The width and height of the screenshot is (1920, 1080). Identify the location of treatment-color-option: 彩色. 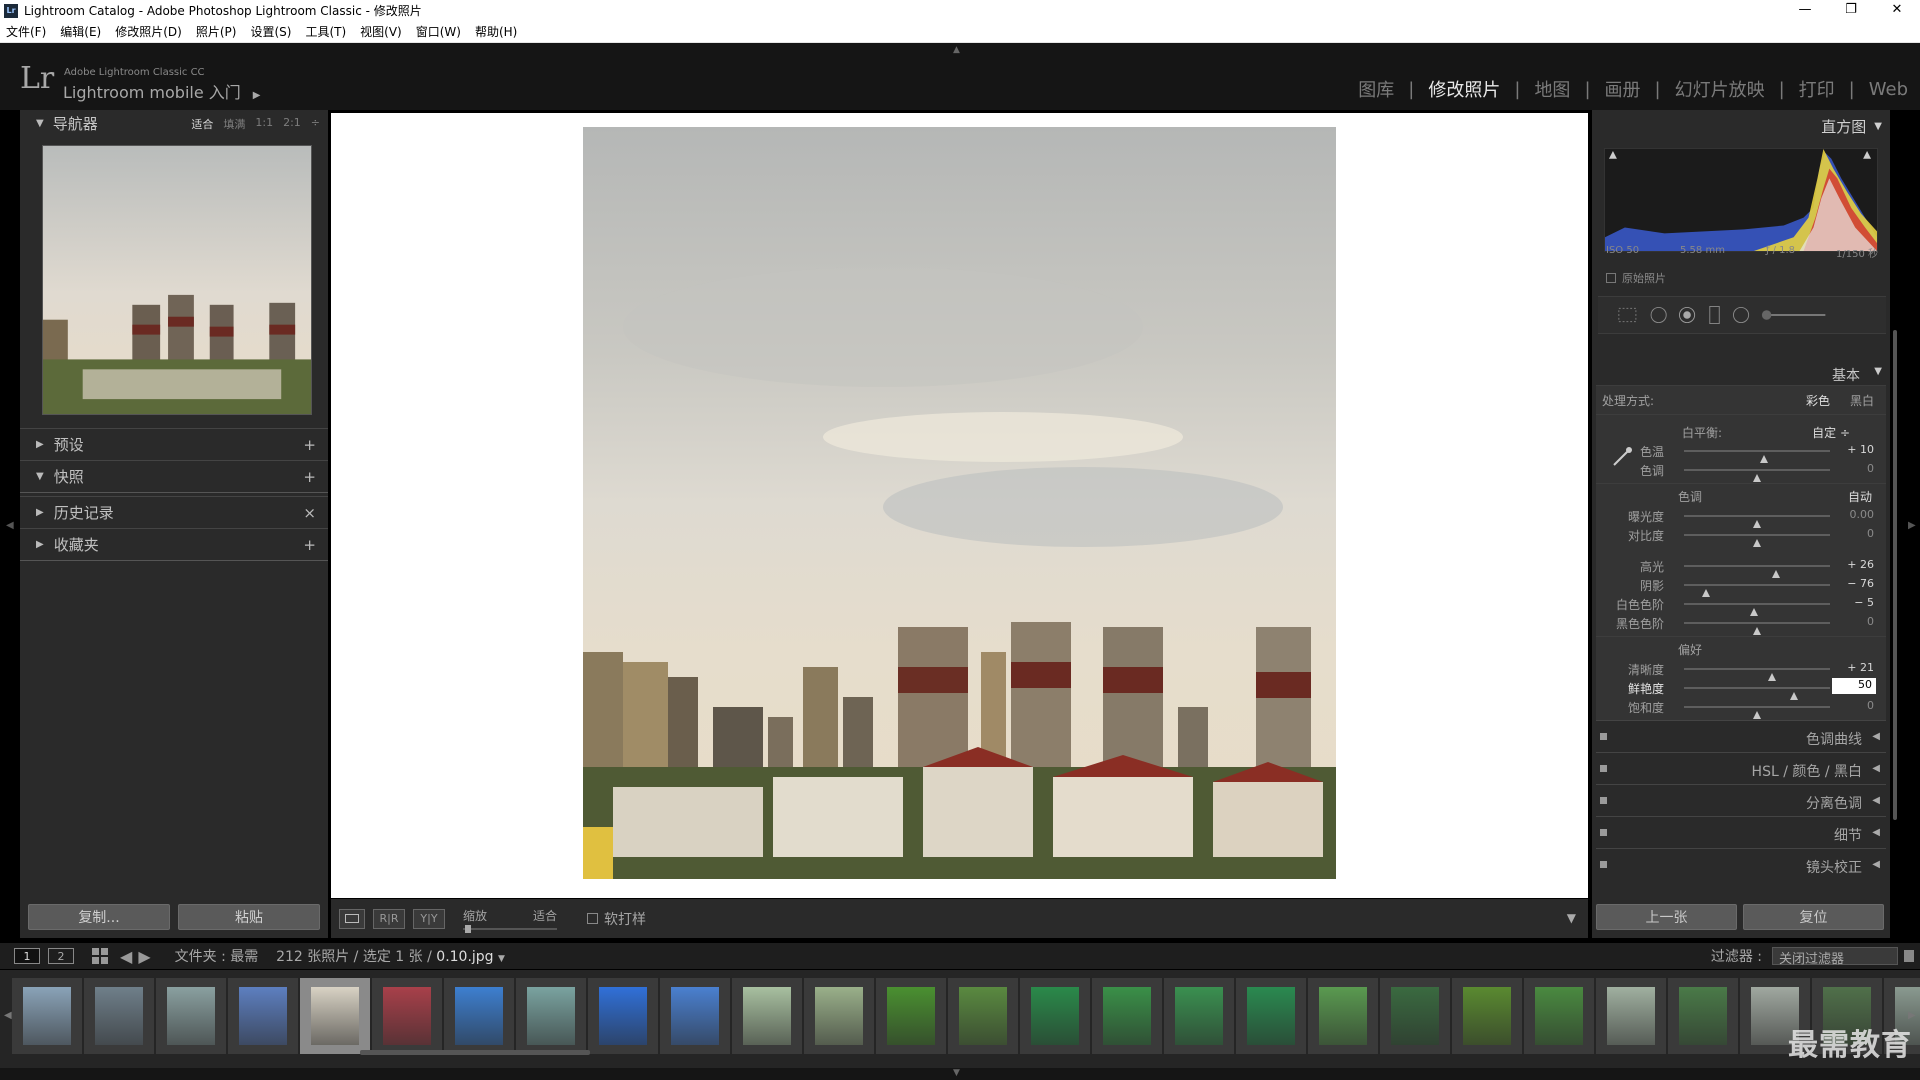
(1818, 400).